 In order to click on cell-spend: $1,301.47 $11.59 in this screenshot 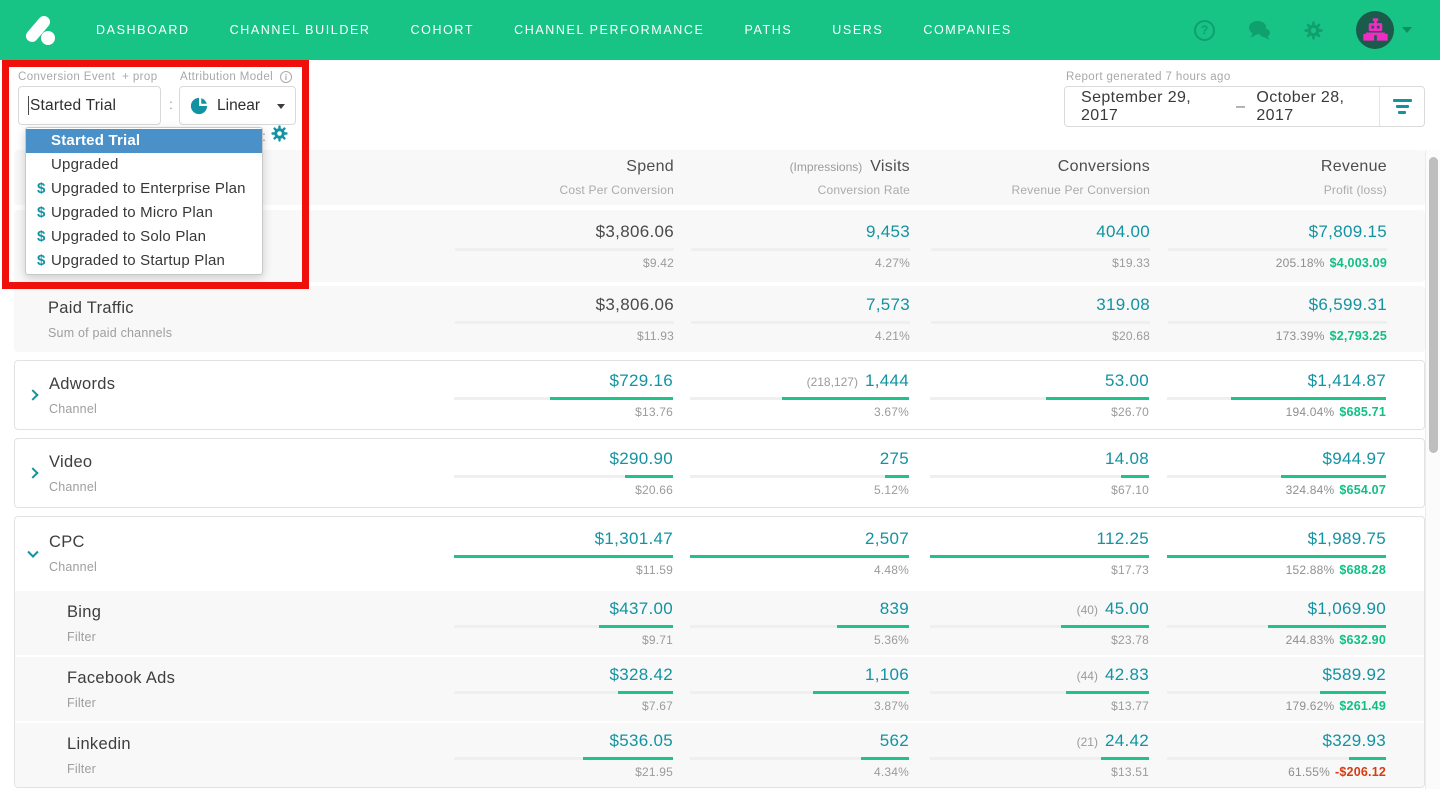, I will do `click(563, 553)`.